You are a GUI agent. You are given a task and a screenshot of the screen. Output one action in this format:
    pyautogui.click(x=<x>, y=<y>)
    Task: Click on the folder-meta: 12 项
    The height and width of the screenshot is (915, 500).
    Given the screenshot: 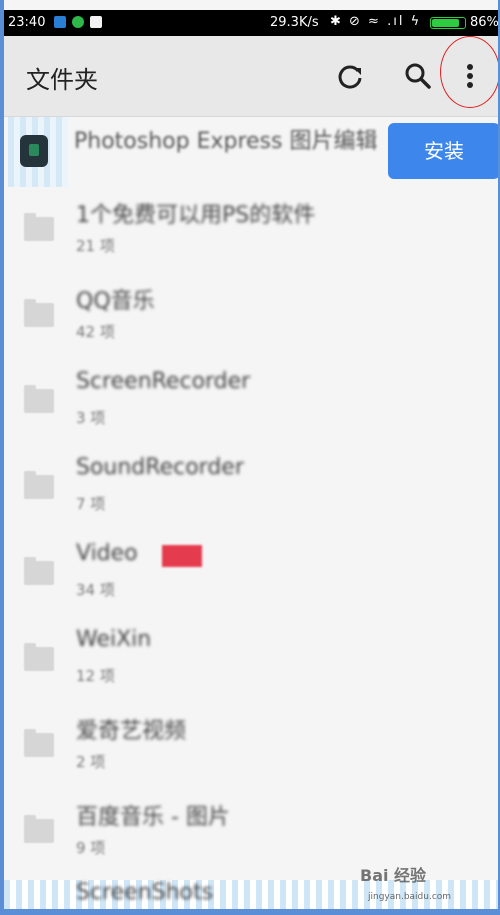 What is the action you would take?
    pyautogui.click(x=95, y=676)
    